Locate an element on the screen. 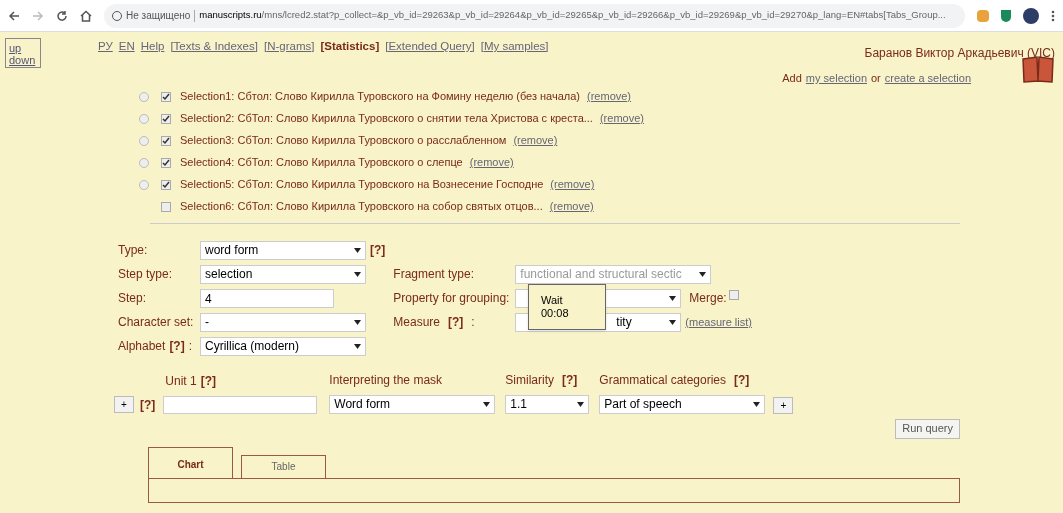  selection-label: Selection5: СбТол: Слово Кирилла Туровского на Вознесение Господне is located at coordinates (362, 185).